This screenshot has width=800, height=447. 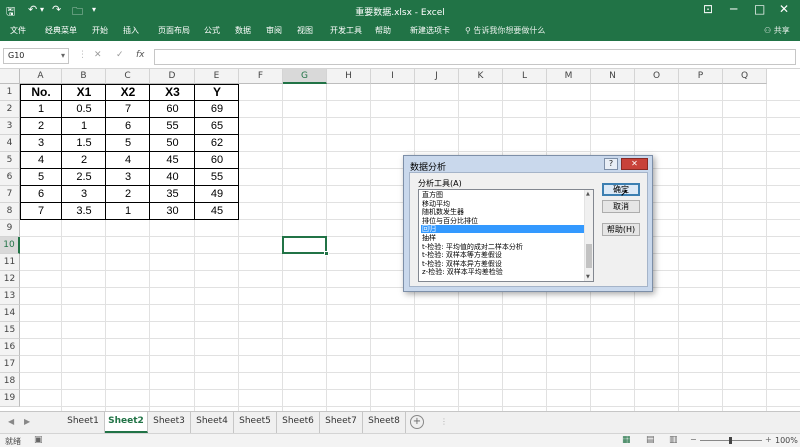 I want to click on column-header-h: H, so click(x=349, y=76).